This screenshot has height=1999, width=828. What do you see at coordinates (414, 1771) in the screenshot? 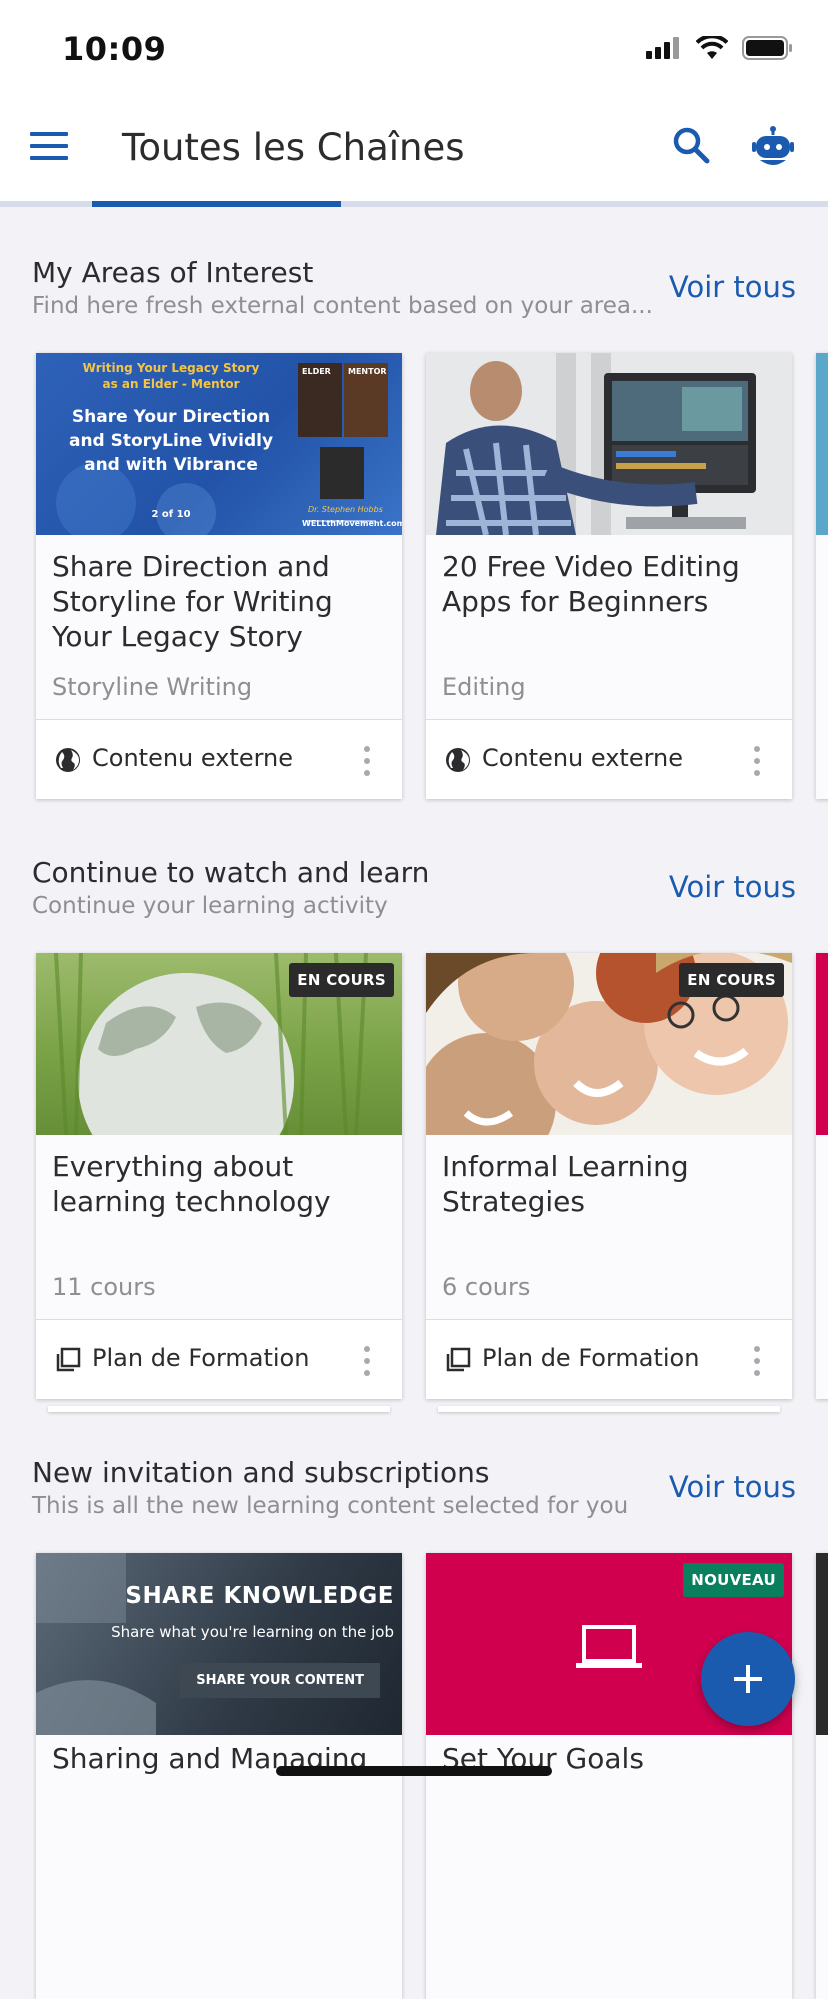
I see `home-indicator` at bounding box center [414, 1771].